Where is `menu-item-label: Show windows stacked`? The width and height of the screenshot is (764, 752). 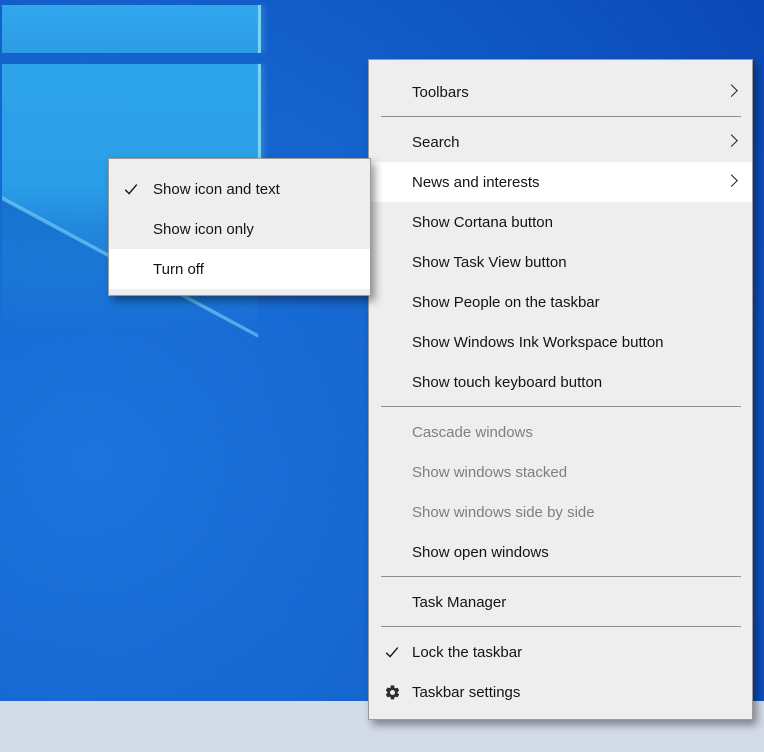
menu-item-label: Show windows stacked is located at coordinates (490, 472).